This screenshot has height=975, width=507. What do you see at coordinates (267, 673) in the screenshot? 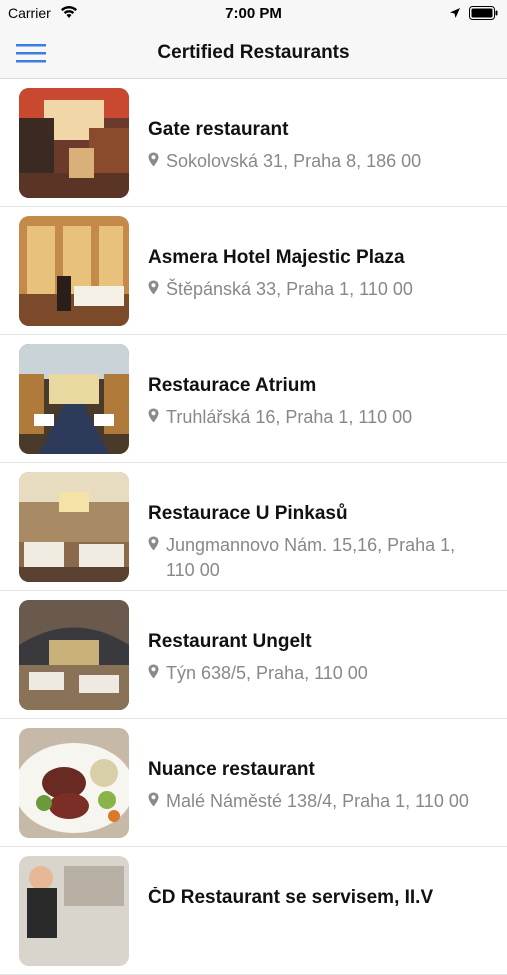
I see `restaurant-address-text: Týn 638/5, Praha, 110 00` at bounding box center [267, 673].